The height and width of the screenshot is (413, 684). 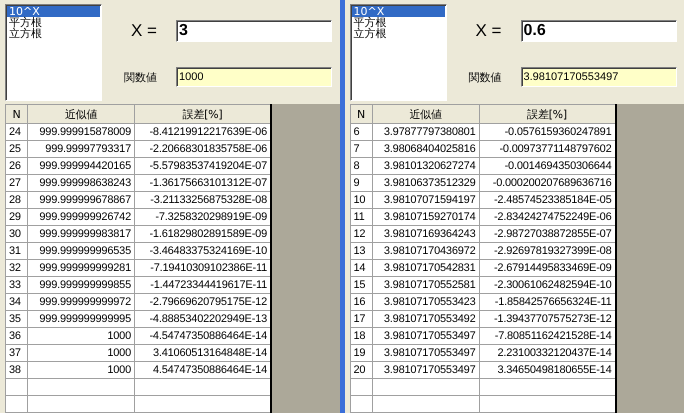 I want to click on table-cell: 8, so click(x=361, y=166).